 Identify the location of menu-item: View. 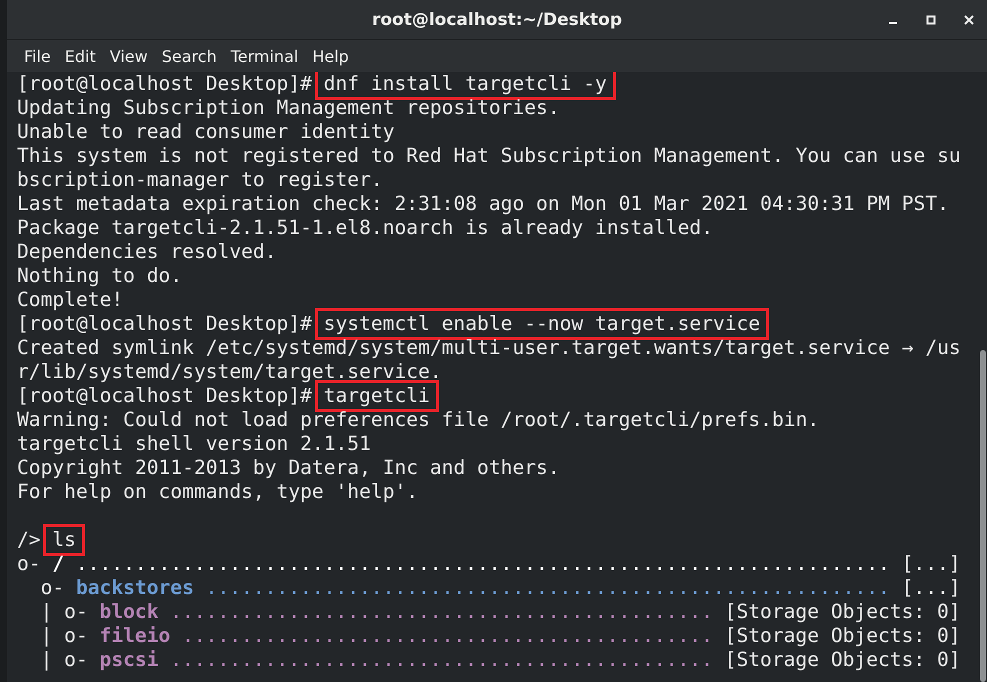
(128, 56).